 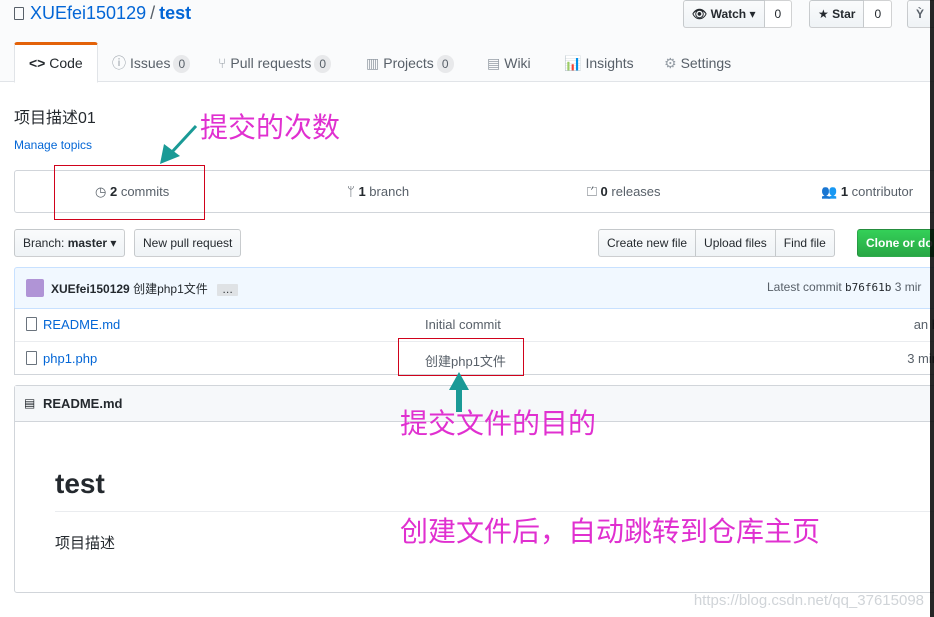 I want to click on annotation-message: 提交文件的目的, so click(x=498, y=423).